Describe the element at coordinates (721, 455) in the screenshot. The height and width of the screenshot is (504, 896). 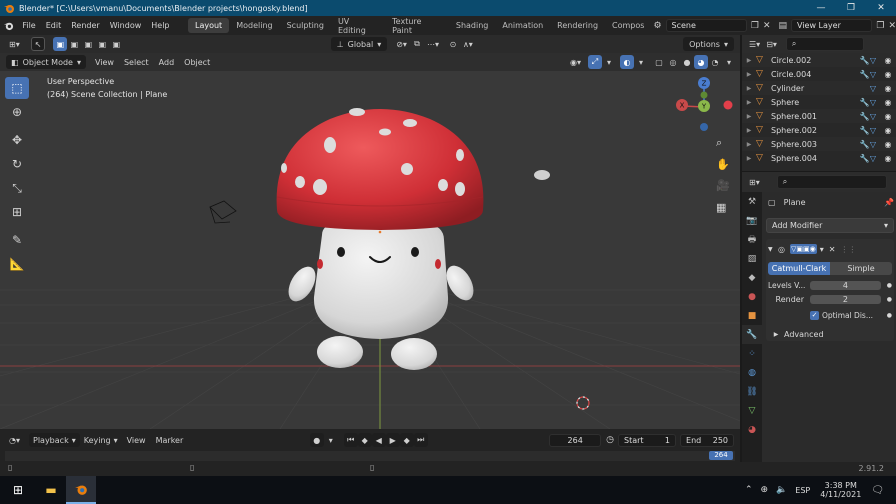
I see `playhead: 264` at that location.